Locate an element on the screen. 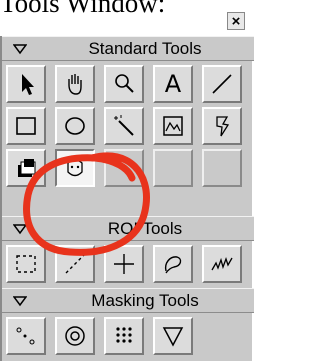 This screenshot has height=361, width=320. masking-tools-header: Masking Tools is located at coordinates (128, 300).